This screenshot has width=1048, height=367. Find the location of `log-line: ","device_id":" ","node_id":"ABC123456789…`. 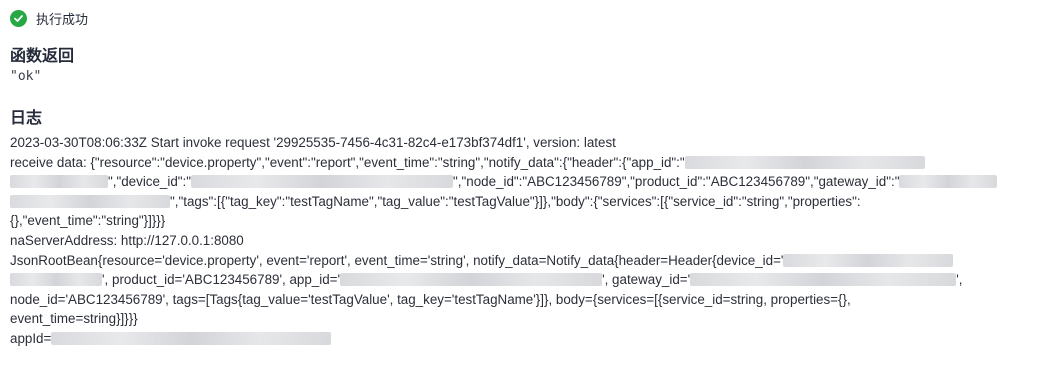

log-line: ","device_id":" ","node_id":"ABC123456789… is located at coordinates (525, 182).